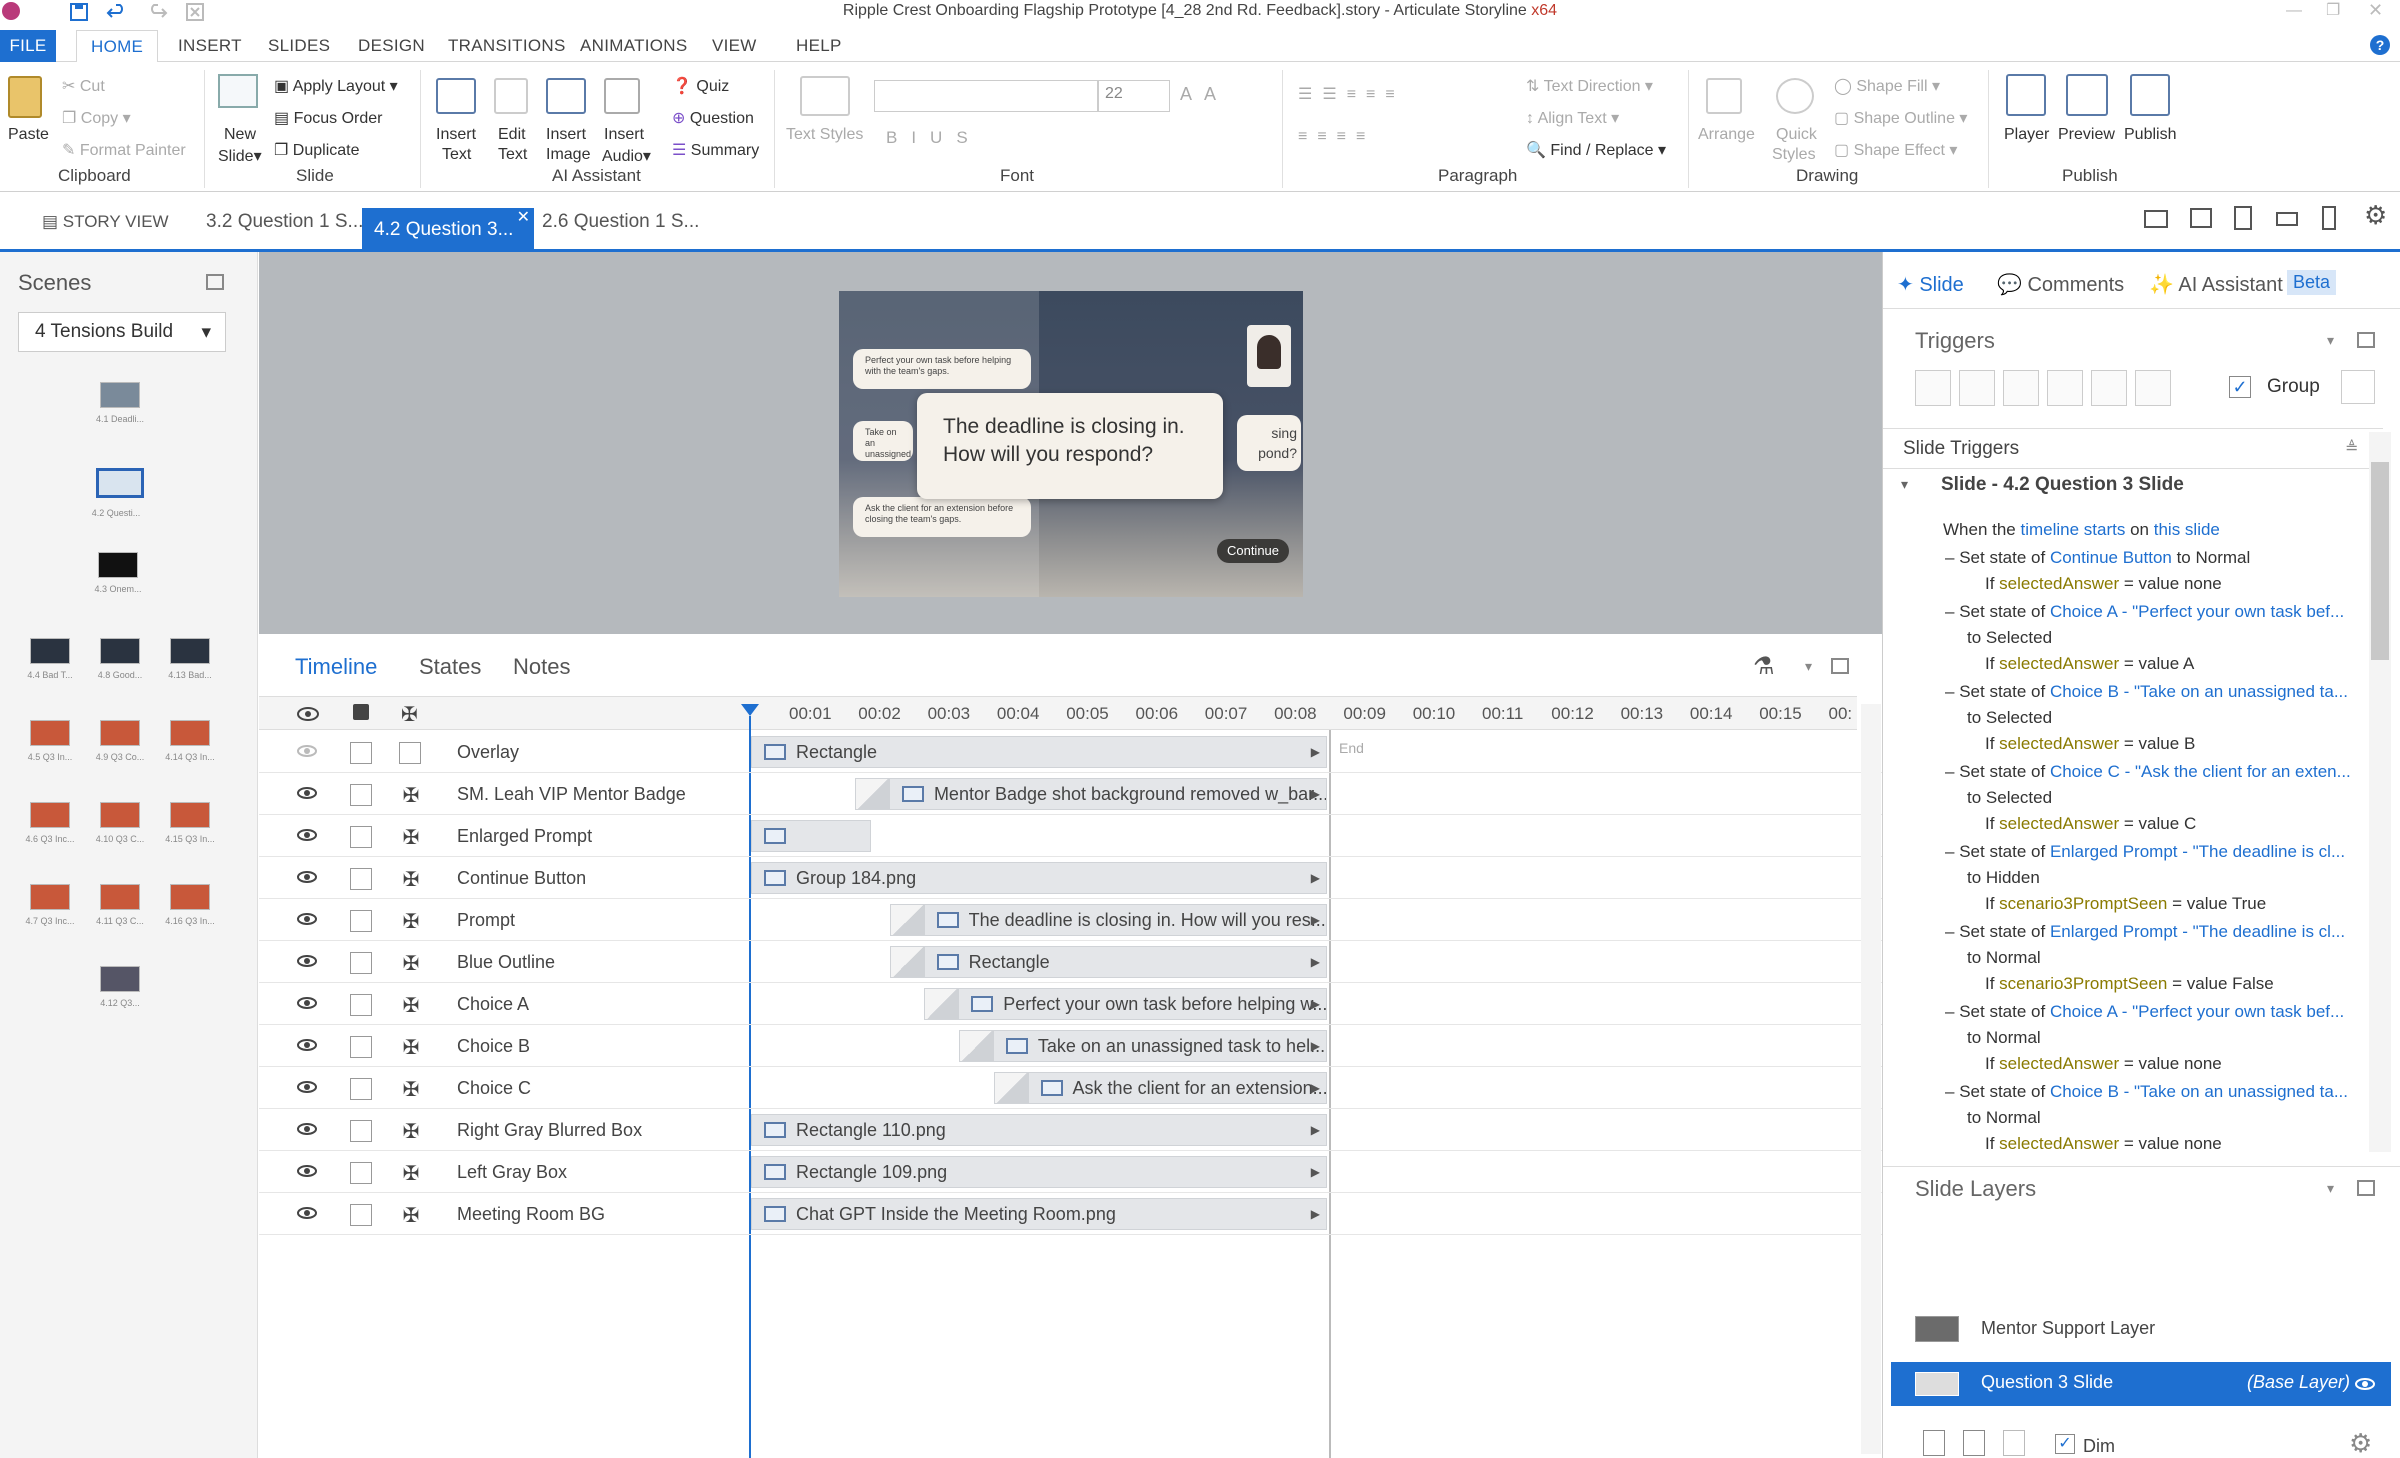 Image resolution: width=2400 pixels, height=1458 pixels. I want to click on timeline-bar: Rectangle 110.png ▶, so click(1039, 1130).